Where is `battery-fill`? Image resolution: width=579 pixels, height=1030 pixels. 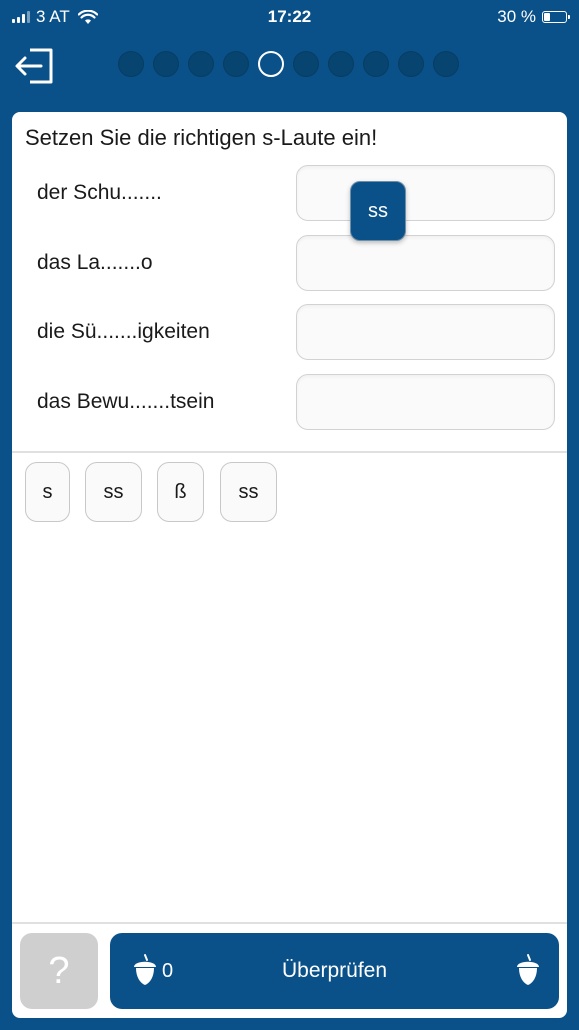
battery-fill is located at coordinates (547, 17).